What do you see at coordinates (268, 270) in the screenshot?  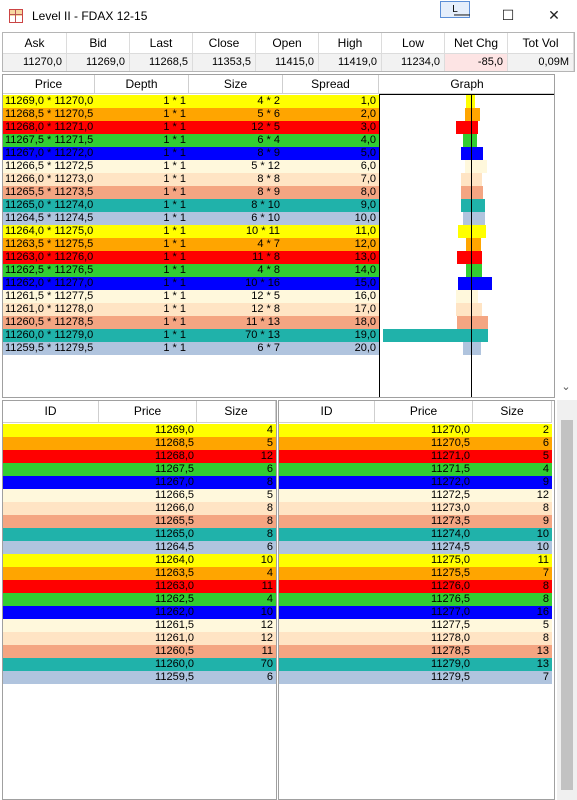 I see `depth-row-size: 4 * 8` at bounding box center [268, 270].